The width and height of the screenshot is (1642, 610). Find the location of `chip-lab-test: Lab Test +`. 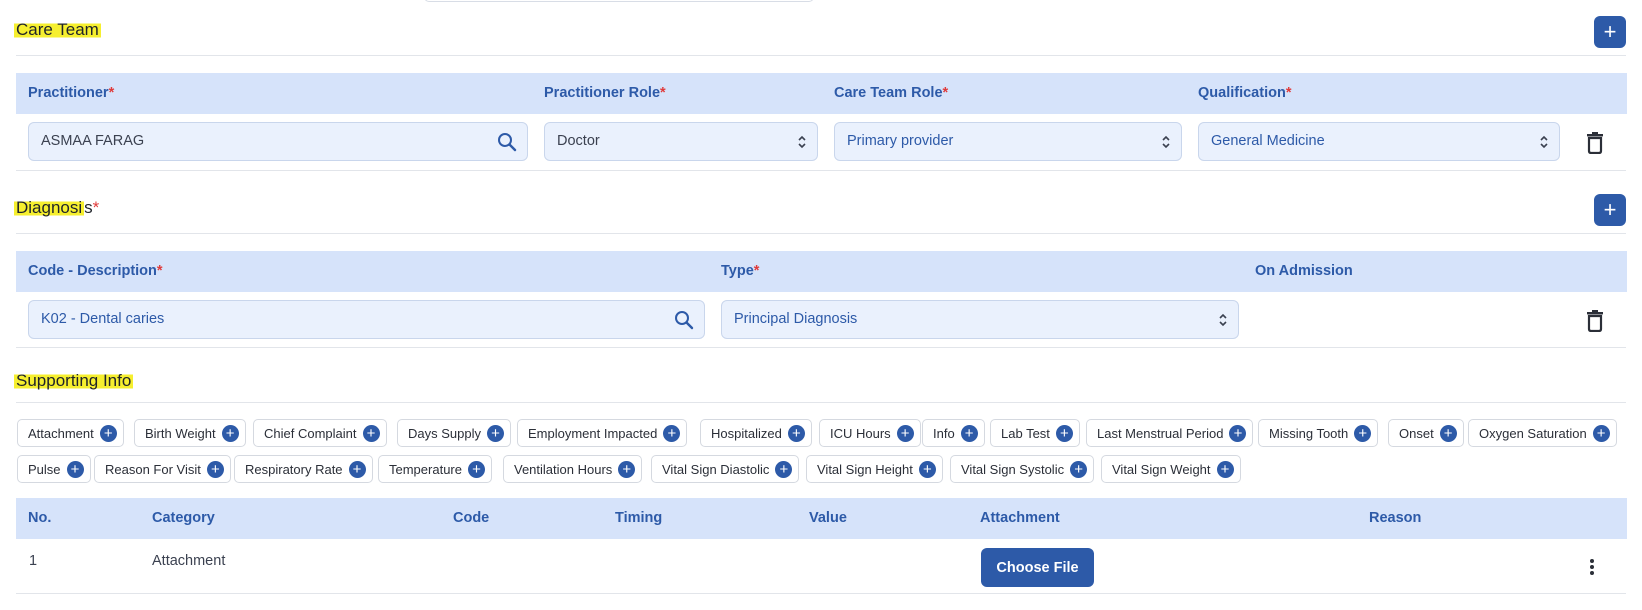

chip-lab-test: Lab Test + is located at coordinates (1035, 433).